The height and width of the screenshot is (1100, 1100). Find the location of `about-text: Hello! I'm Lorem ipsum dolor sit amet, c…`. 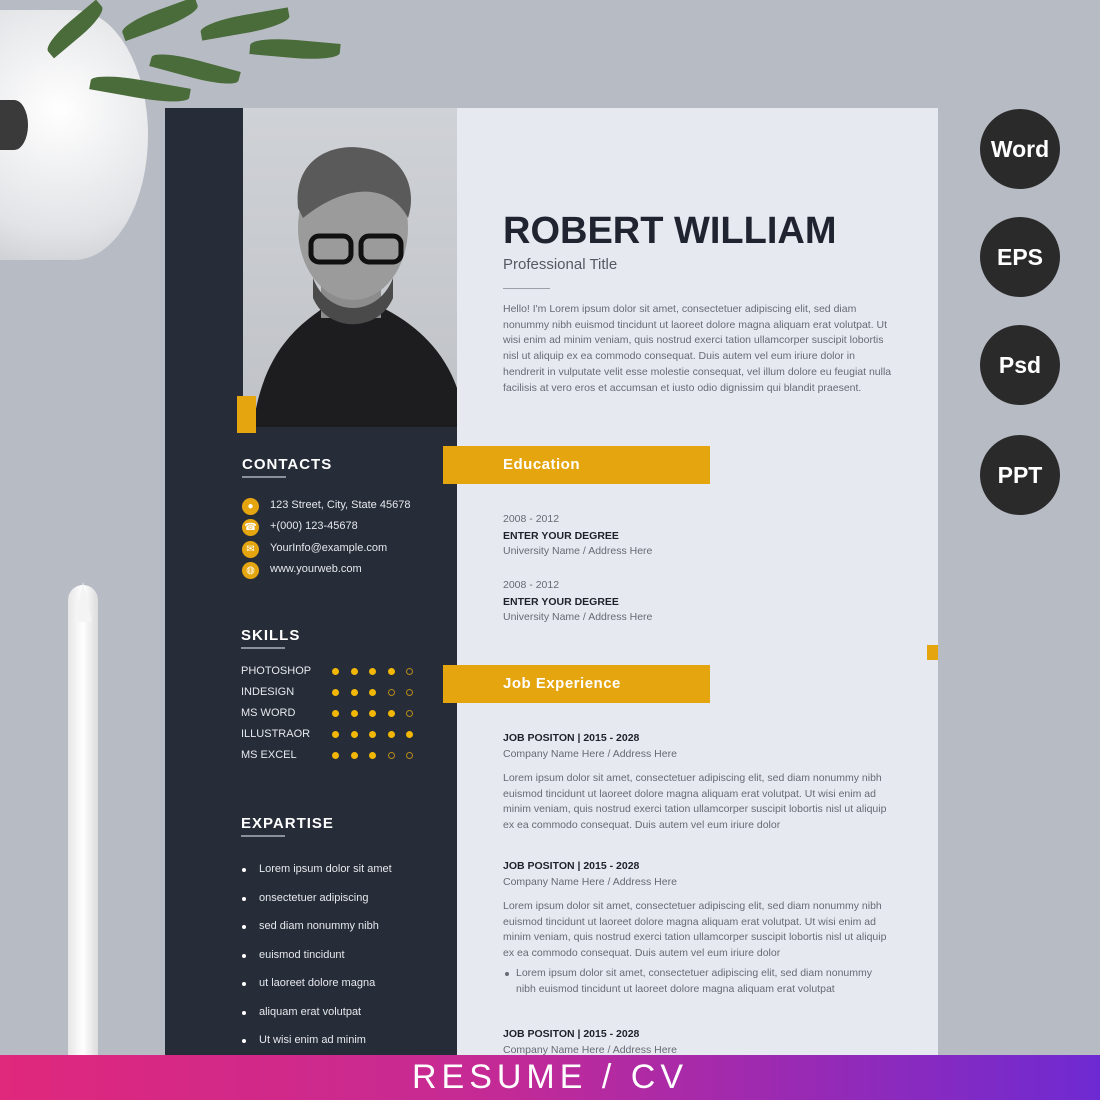

about-text: Hello! I'm Lorem ipsum dolor sit amet, c… is located at coordinates (697, 348).